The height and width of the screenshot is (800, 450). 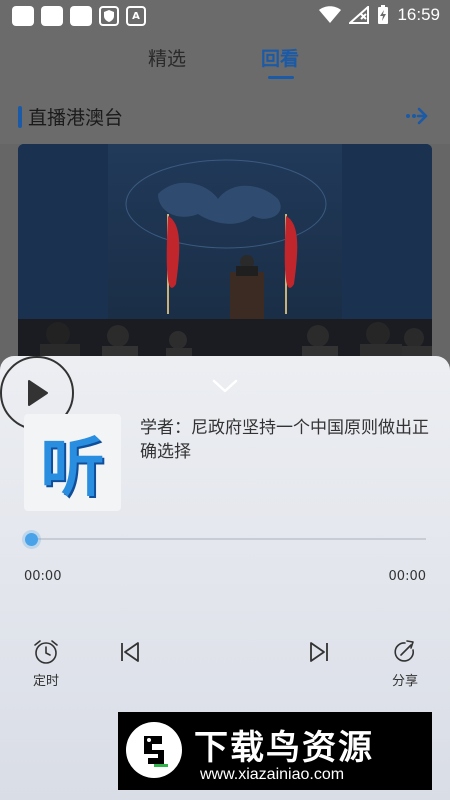 I want to click on skip-previous-icon, so click(x=130, y=652).